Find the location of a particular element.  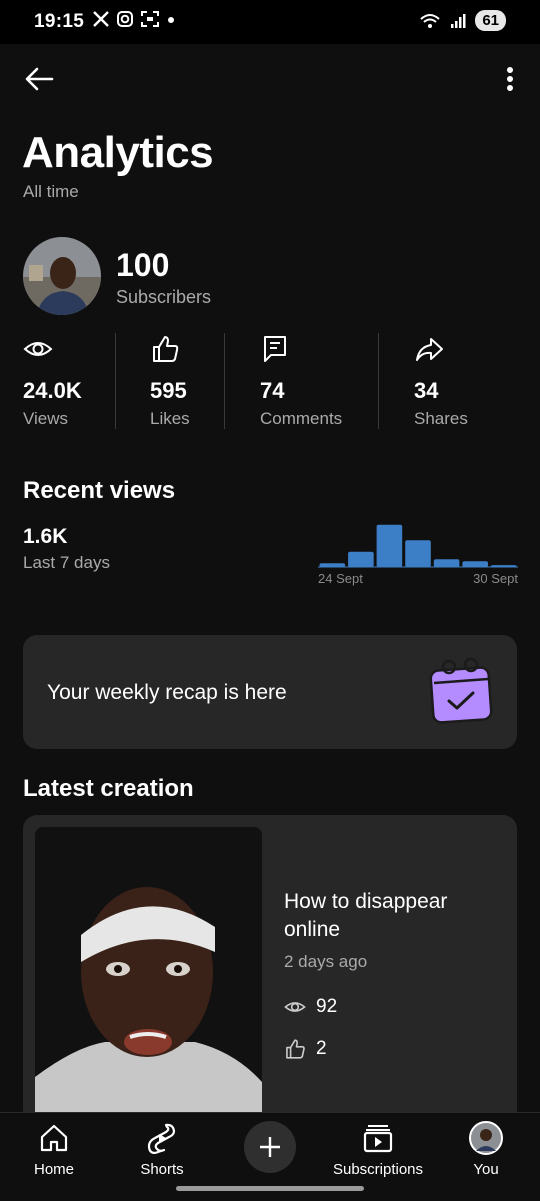

stat-shares-label: Shares is located at coordinates (441, 418).